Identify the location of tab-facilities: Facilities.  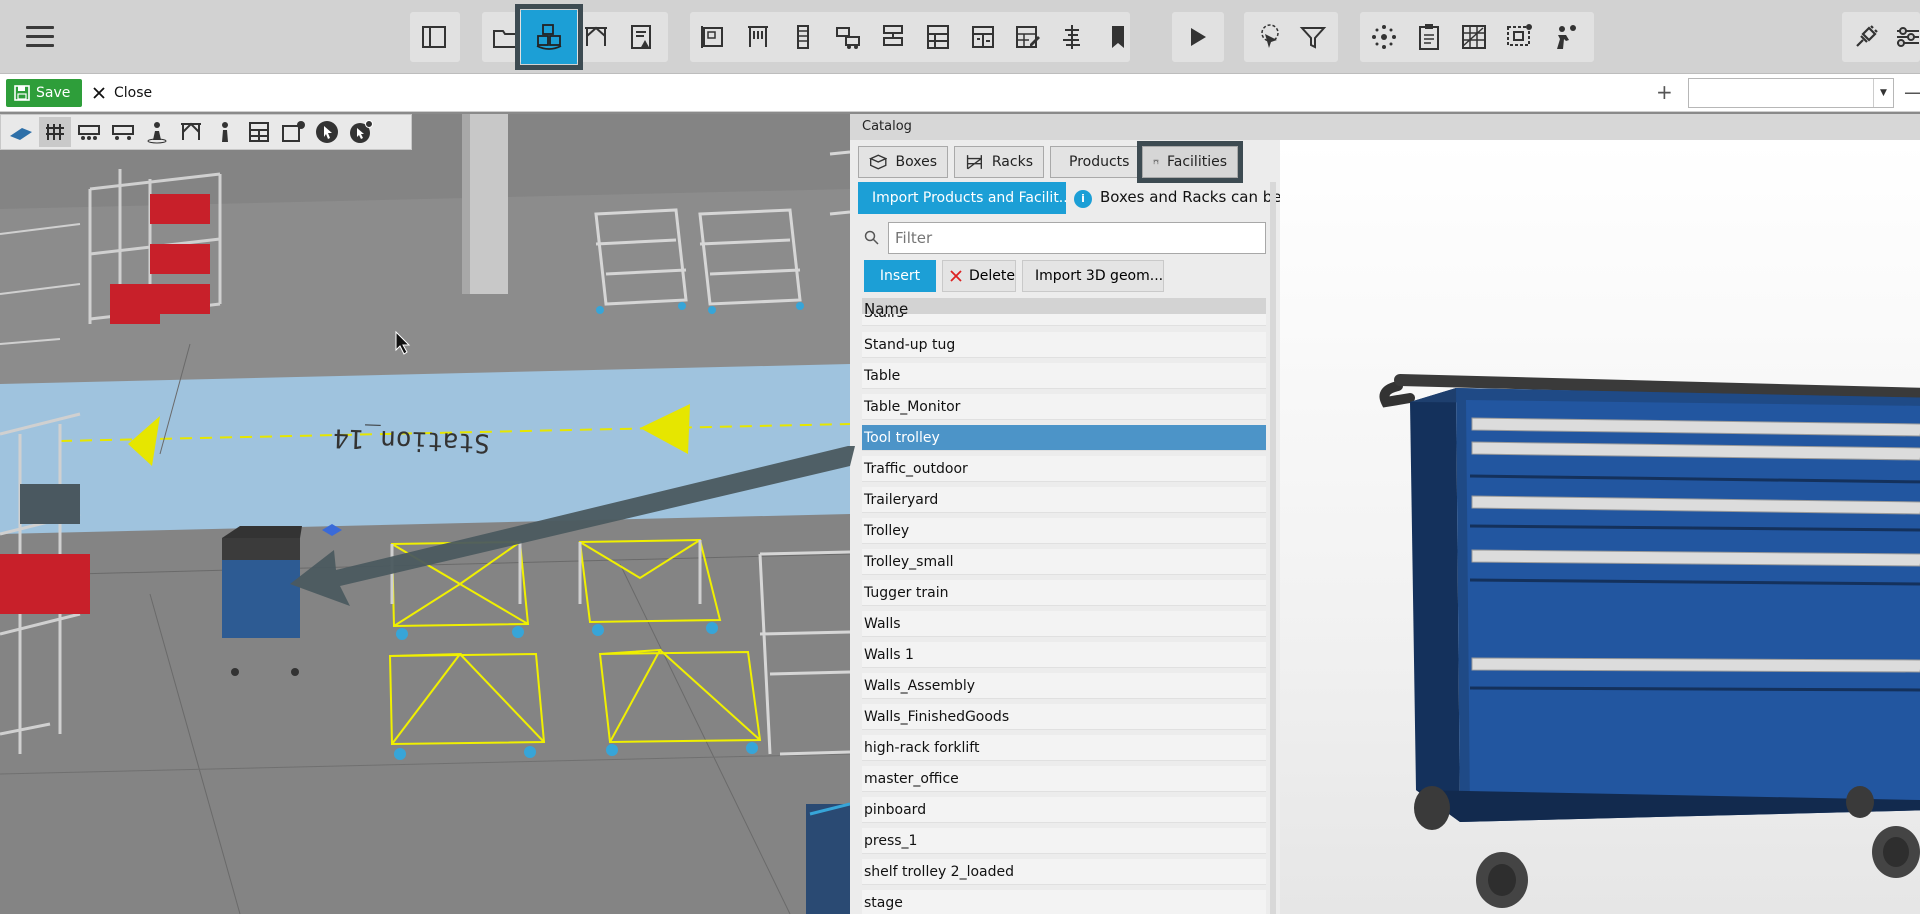
(1190, 162).